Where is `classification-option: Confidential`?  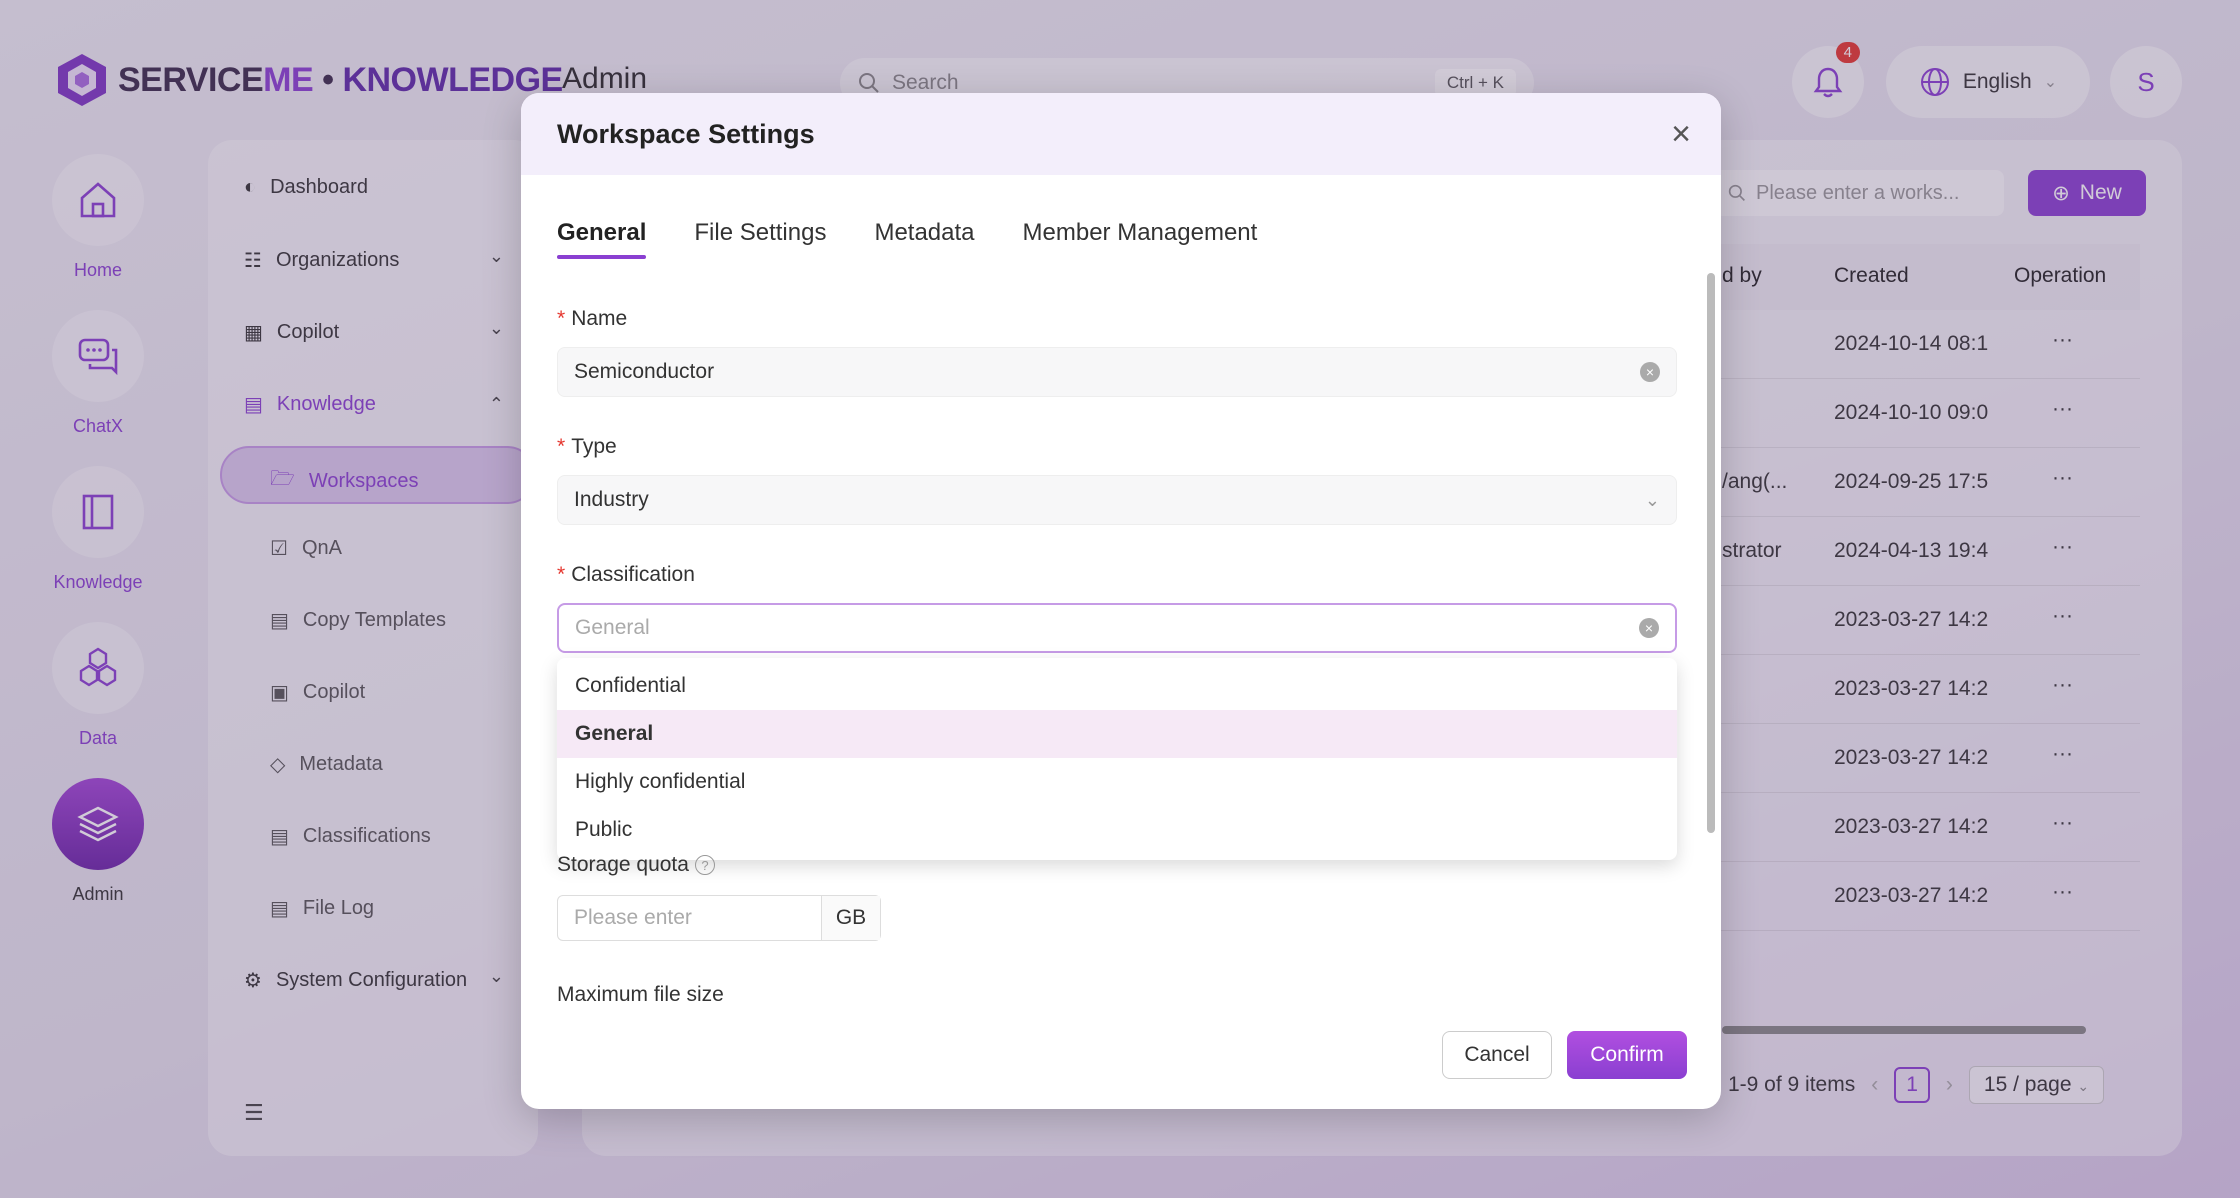
classification-option: Confidential is located at coordinates (1117, 686).